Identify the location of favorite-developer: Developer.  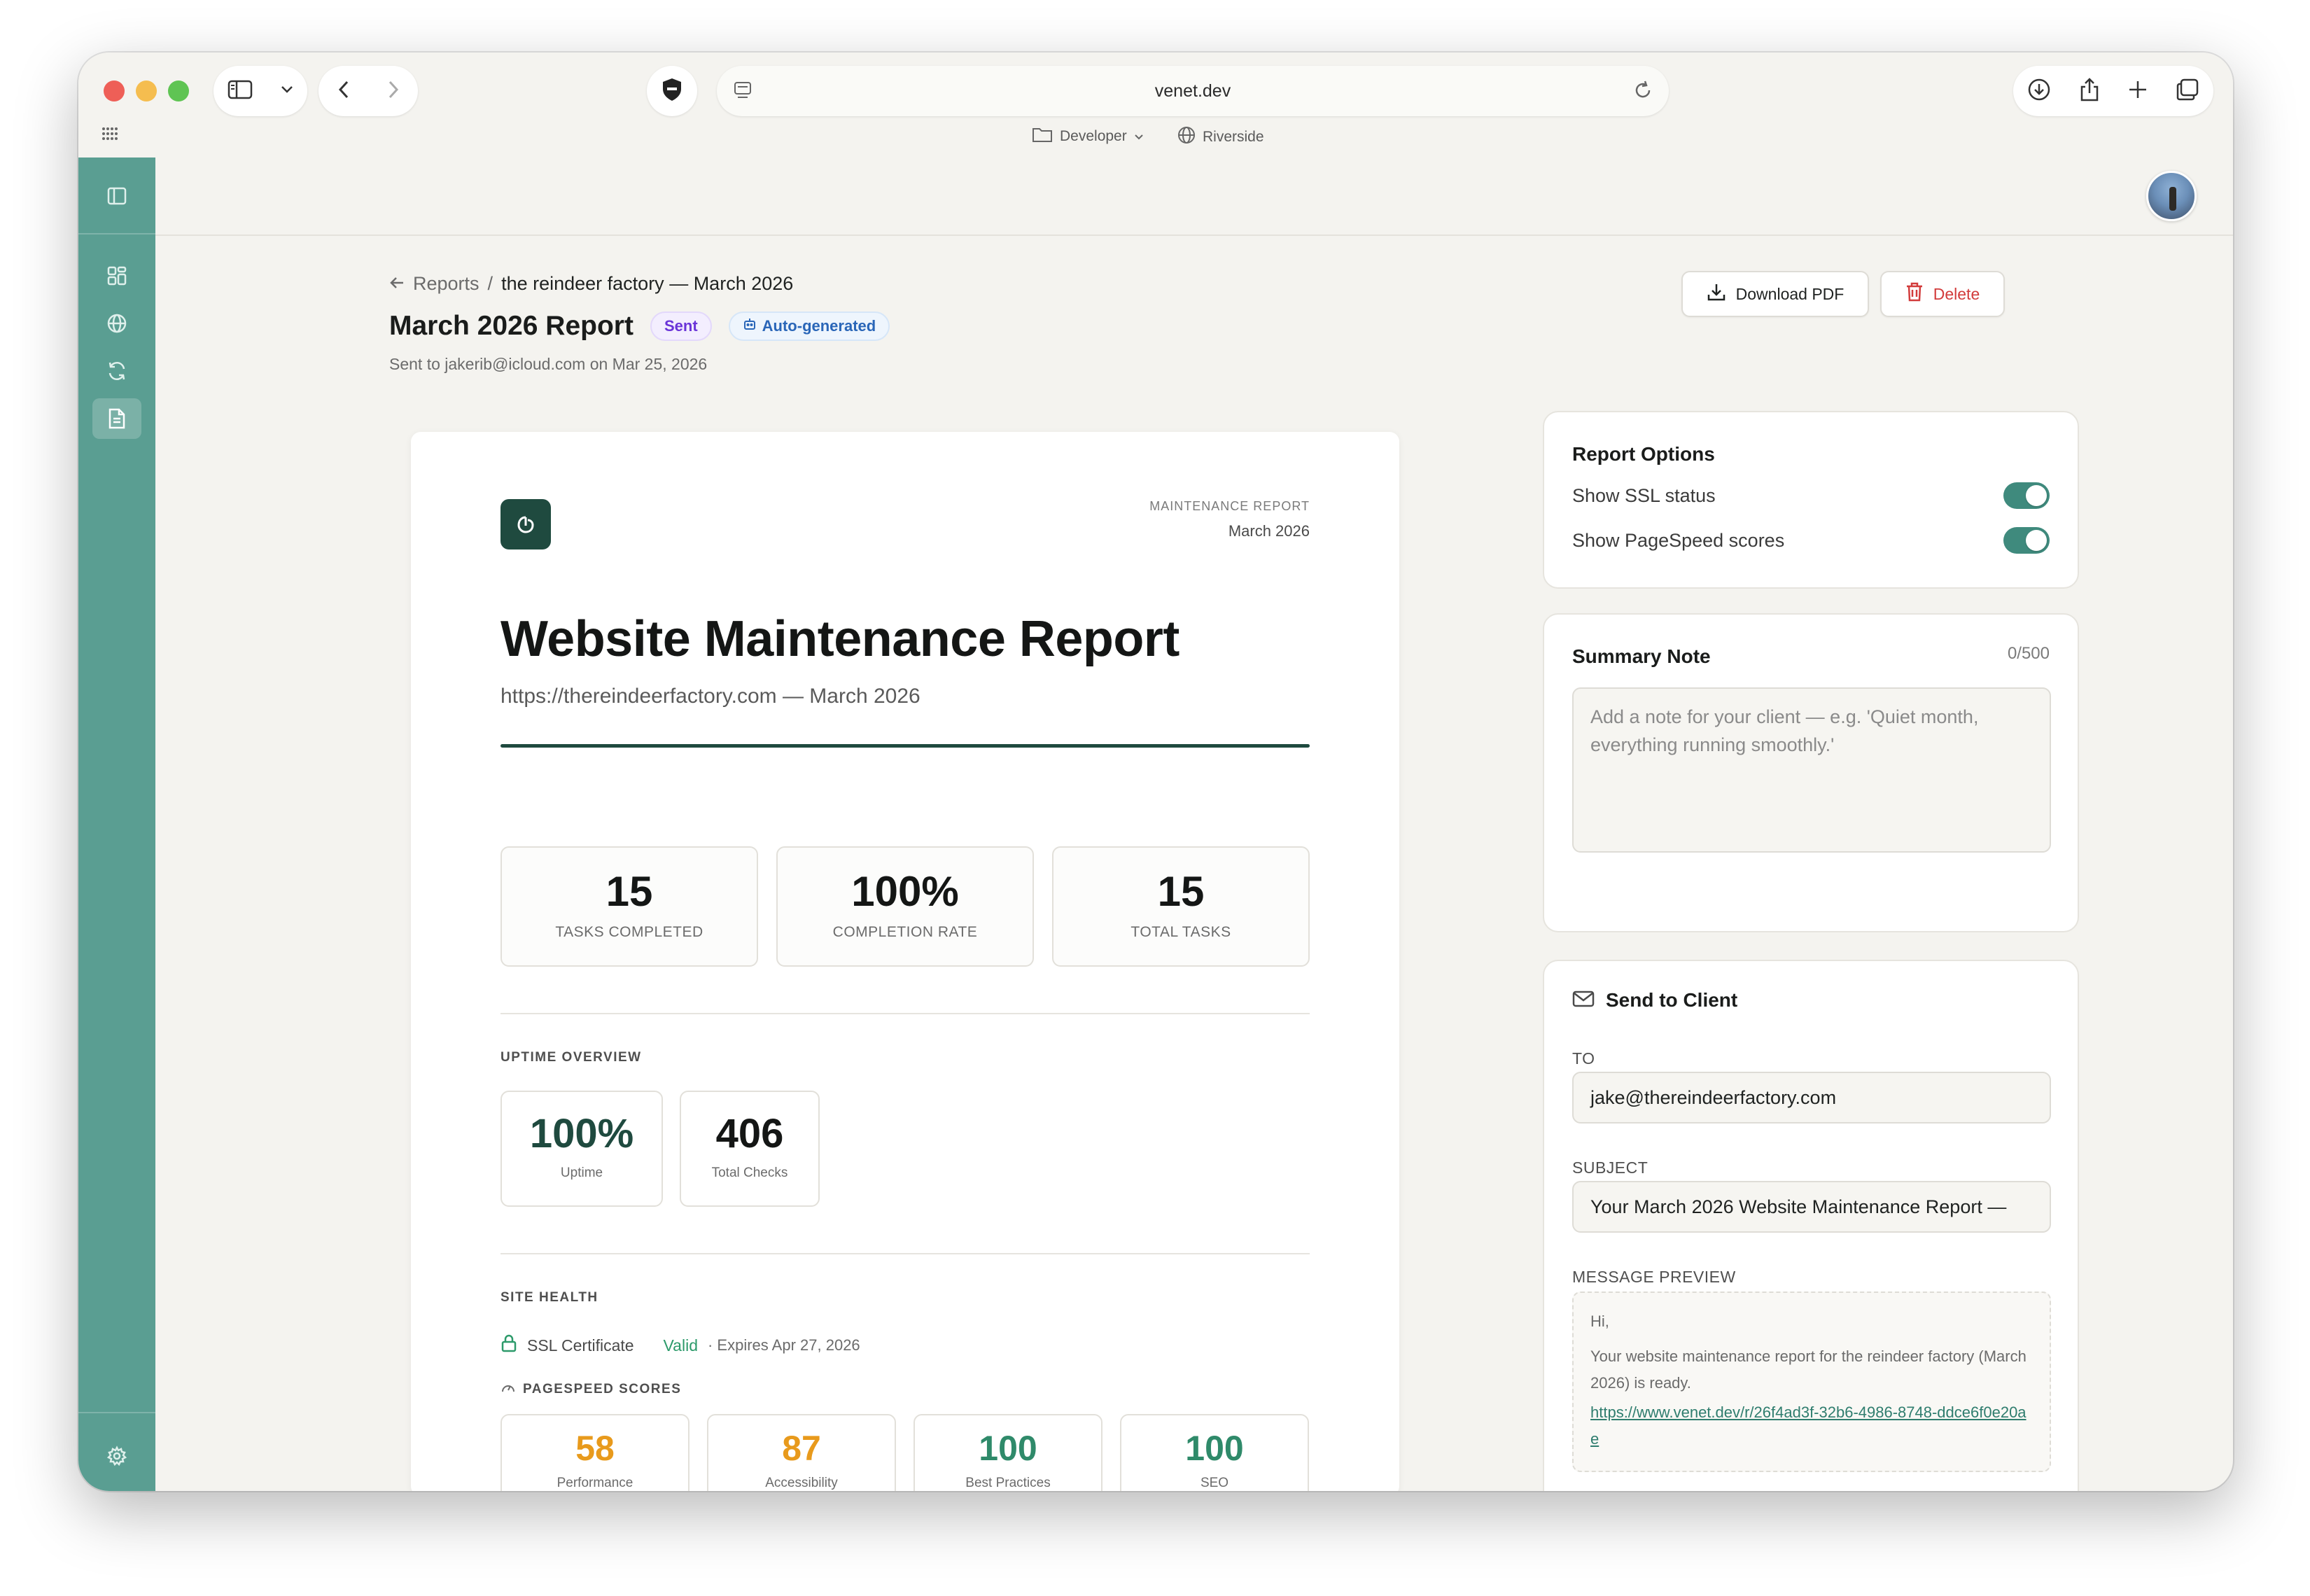
(1088, 136).